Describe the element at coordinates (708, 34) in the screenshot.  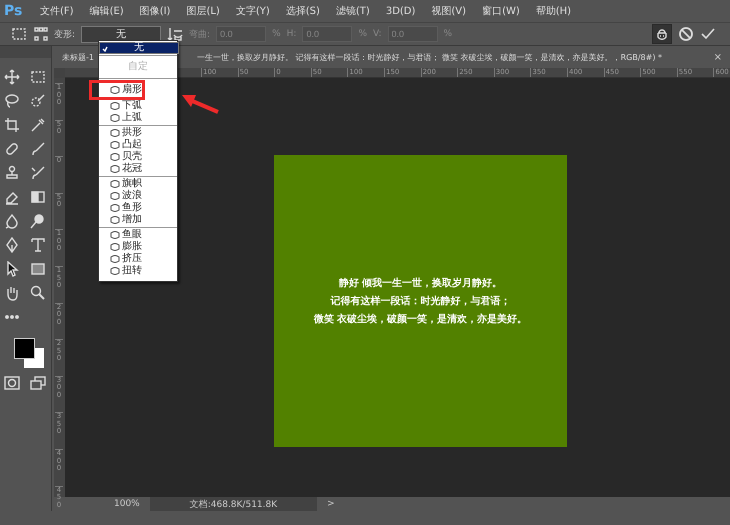
I see `check-icon` at that location.